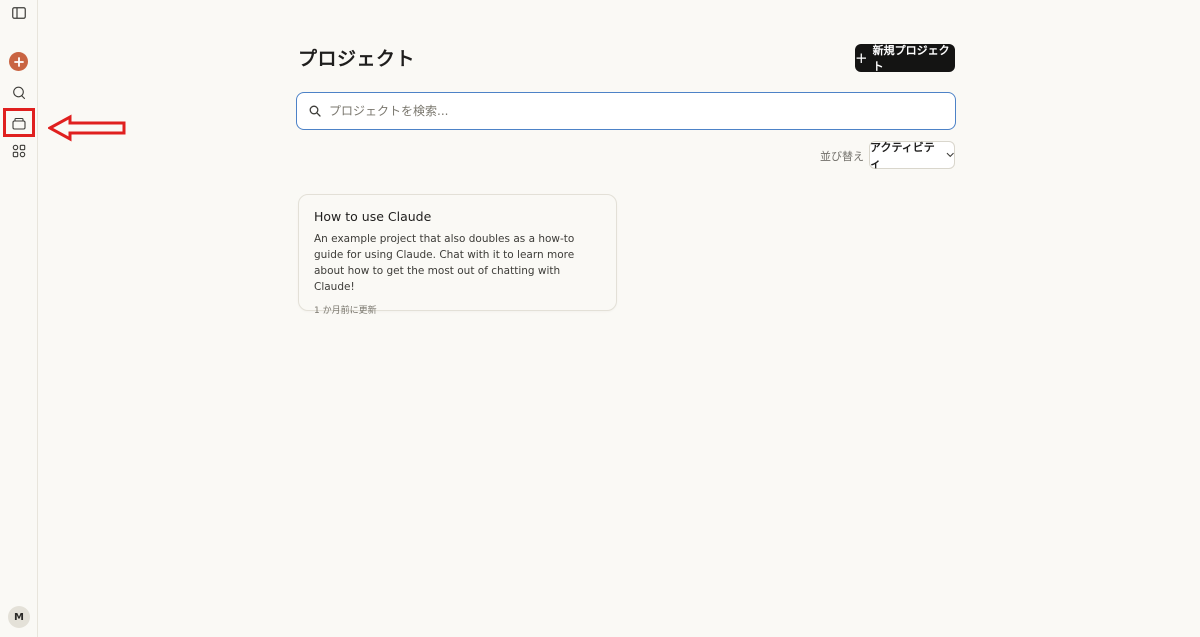 The image size is (1200, 637). I want to click on plus-icon, so click(18, 61).